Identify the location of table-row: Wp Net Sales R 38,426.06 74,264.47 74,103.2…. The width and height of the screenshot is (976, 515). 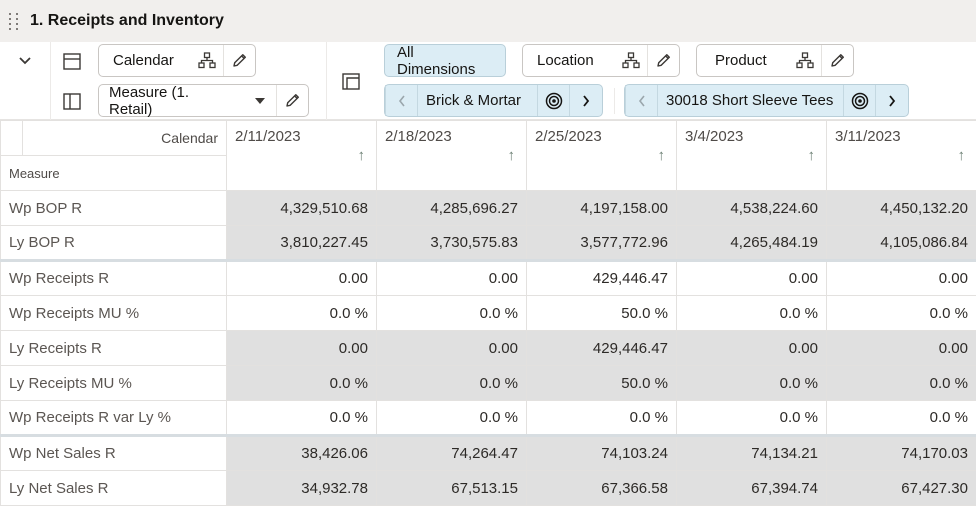
(488, 452).